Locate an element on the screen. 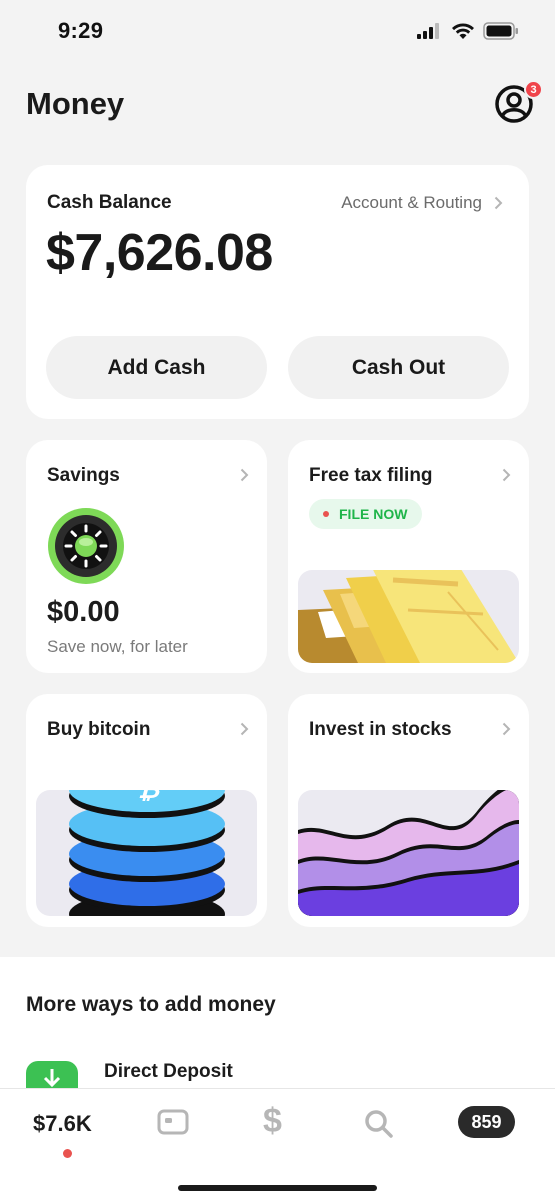  page-title: Money is located at coordinates (75, 103).